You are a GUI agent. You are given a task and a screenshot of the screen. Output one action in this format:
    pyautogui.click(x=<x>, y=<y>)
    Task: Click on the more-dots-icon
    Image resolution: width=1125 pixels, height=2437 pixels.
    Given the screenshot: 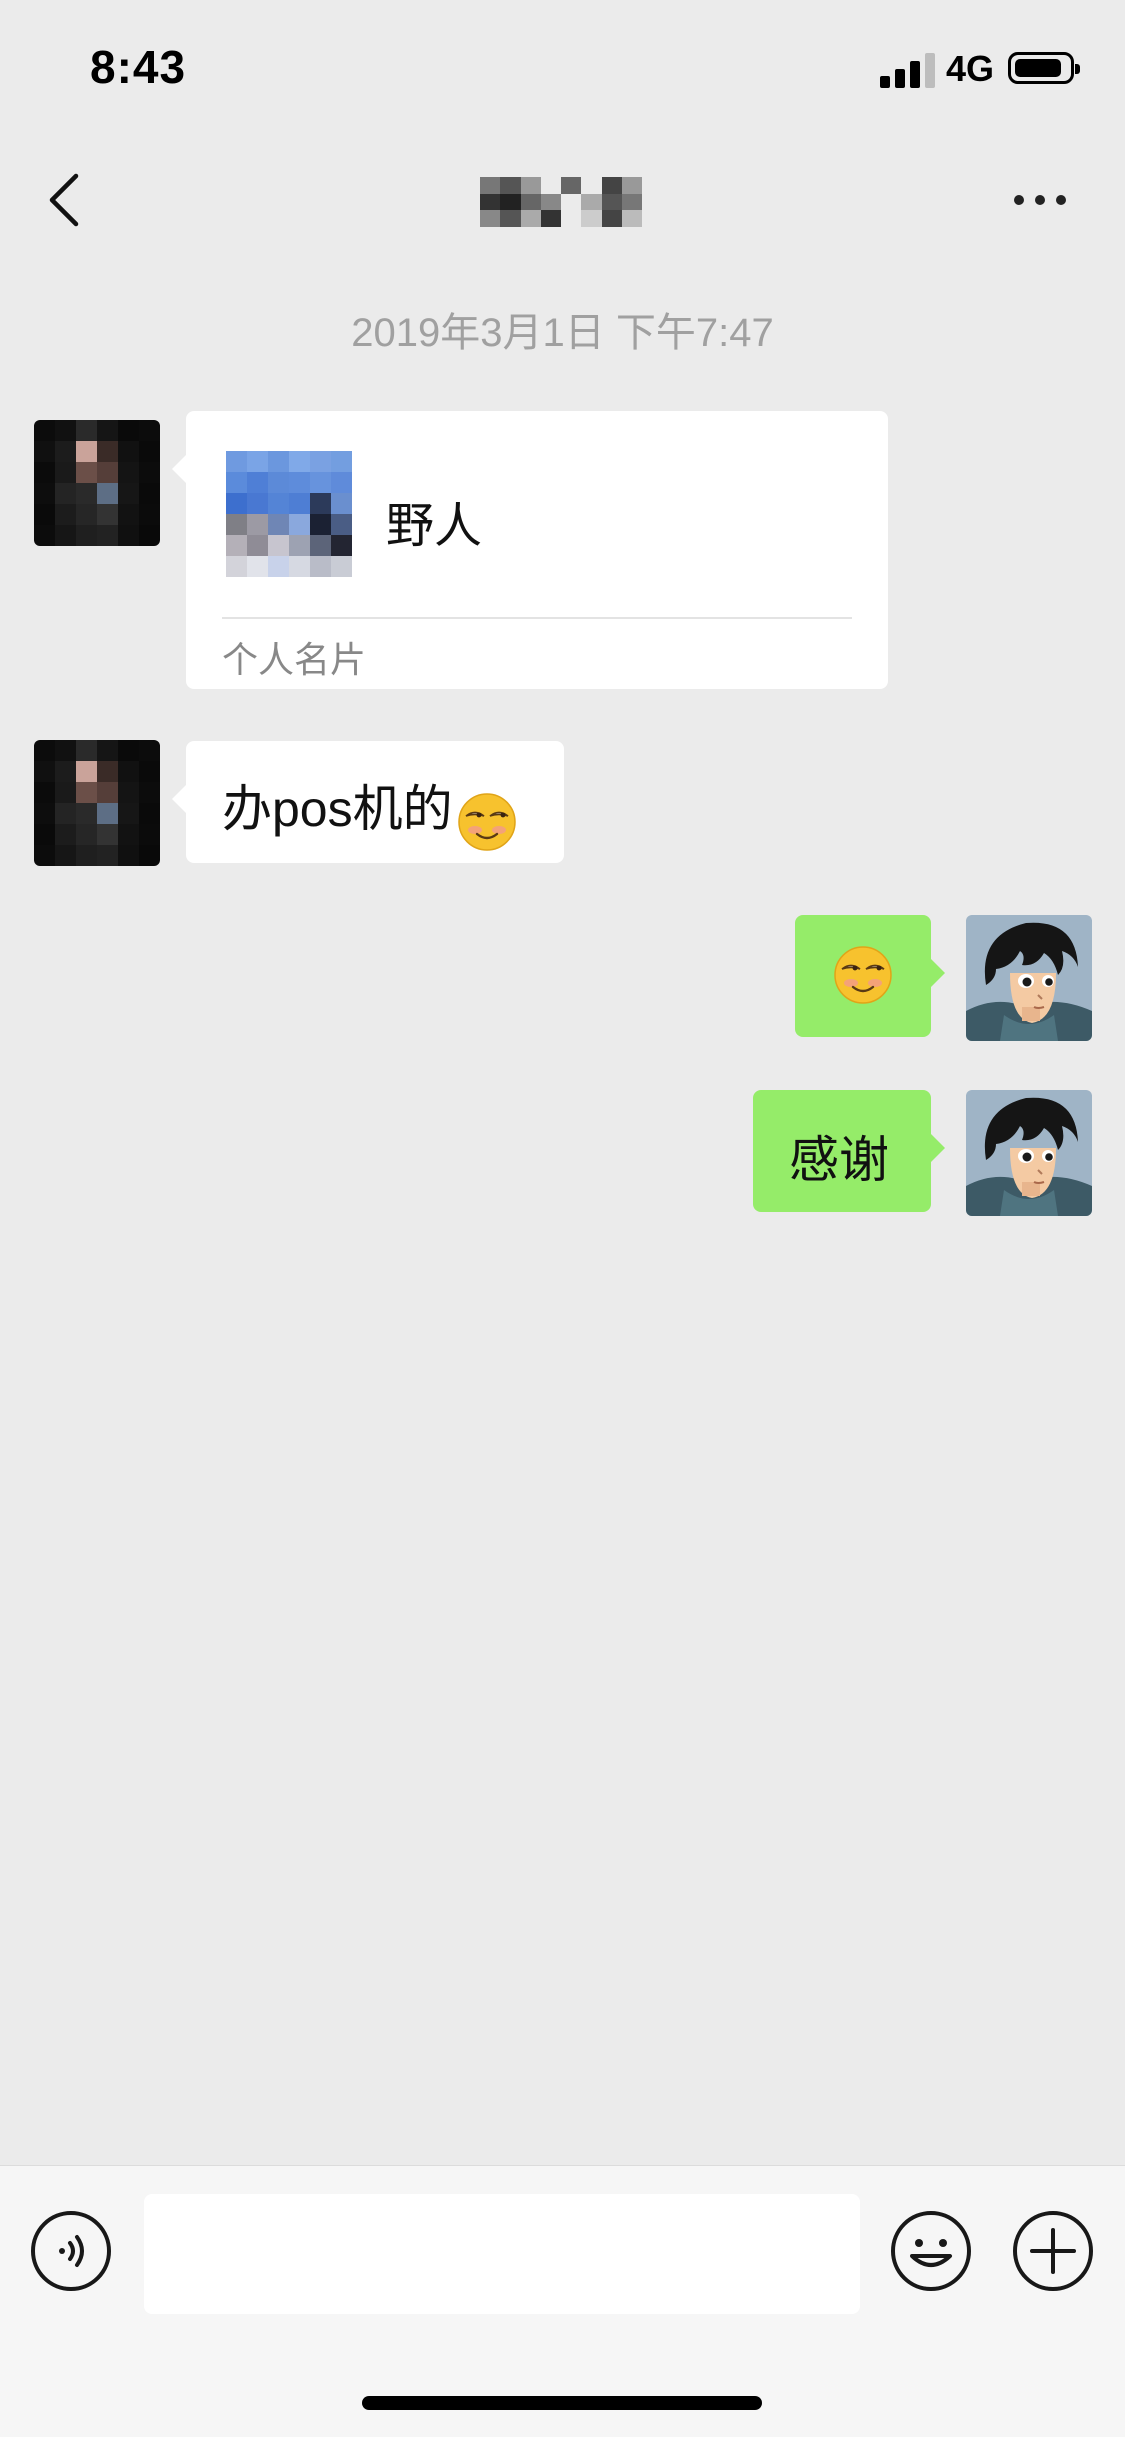 What is the action you would take?
    pyautogui.click(x=1040, y=200)
    